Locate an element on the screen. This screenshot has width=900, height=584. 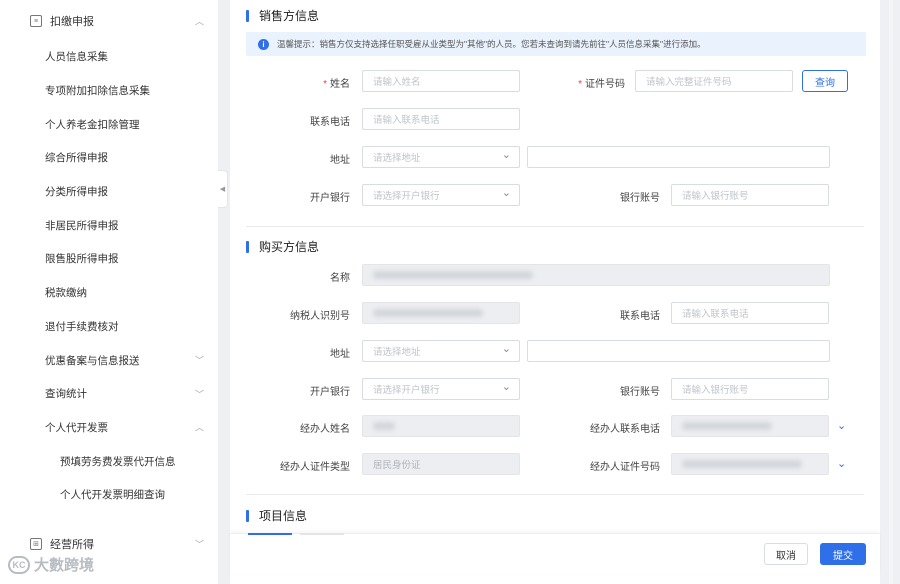
sidebar-item-label: 预填劳务费发票代开信息 is located at coordinates (118, 461).